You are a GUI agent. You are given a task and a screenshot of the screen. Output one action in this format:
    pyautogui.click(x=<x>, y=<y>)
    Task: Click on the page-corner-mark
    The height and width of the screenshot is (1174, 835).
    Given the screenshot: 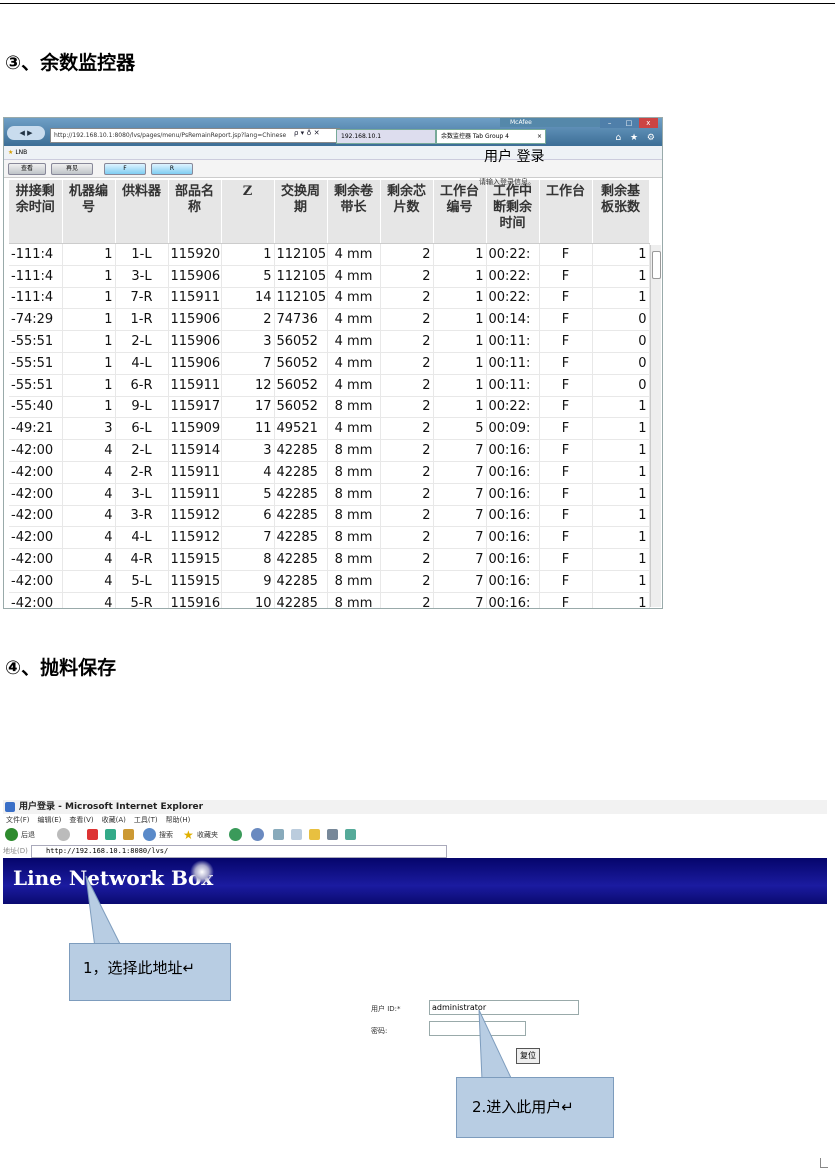 What is the action you would take?
    pyautogui.click(x=824, y=1163)
    